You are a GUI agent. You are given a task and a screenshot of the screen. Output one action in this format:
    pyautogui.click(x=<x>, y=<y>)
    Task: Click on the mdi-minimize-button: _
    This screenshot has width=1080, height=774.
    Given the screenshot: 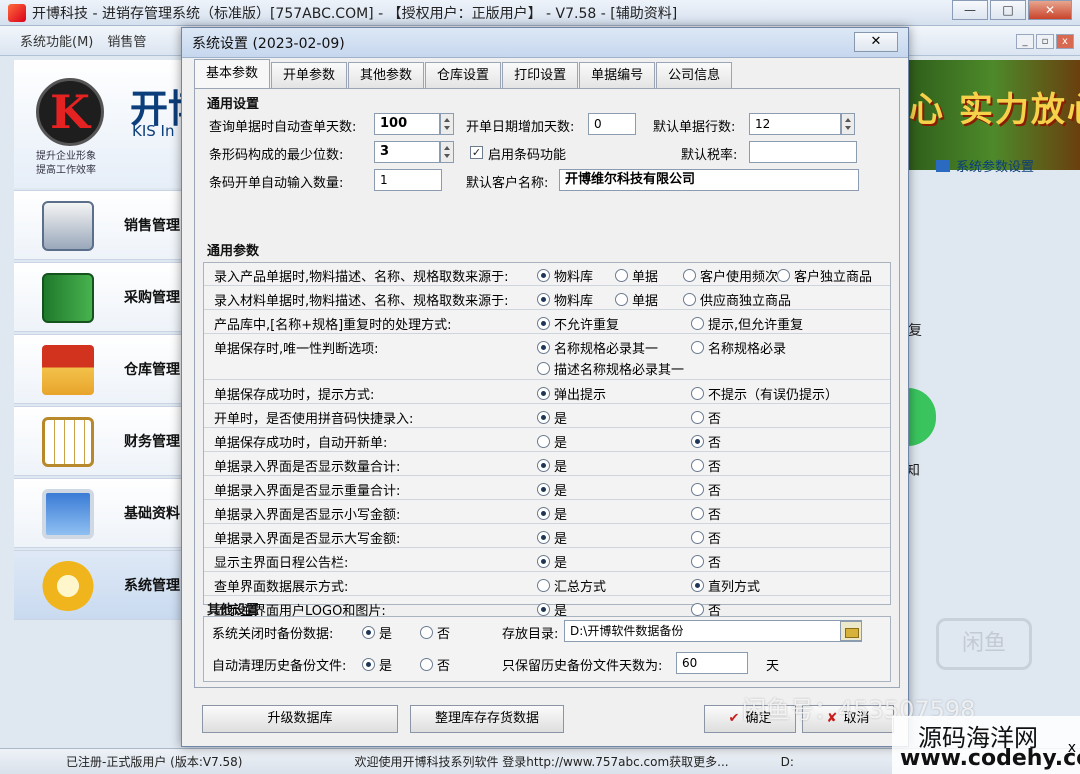 What is the action you would take?
    pyautogui.click(x=1025, y=41)
    